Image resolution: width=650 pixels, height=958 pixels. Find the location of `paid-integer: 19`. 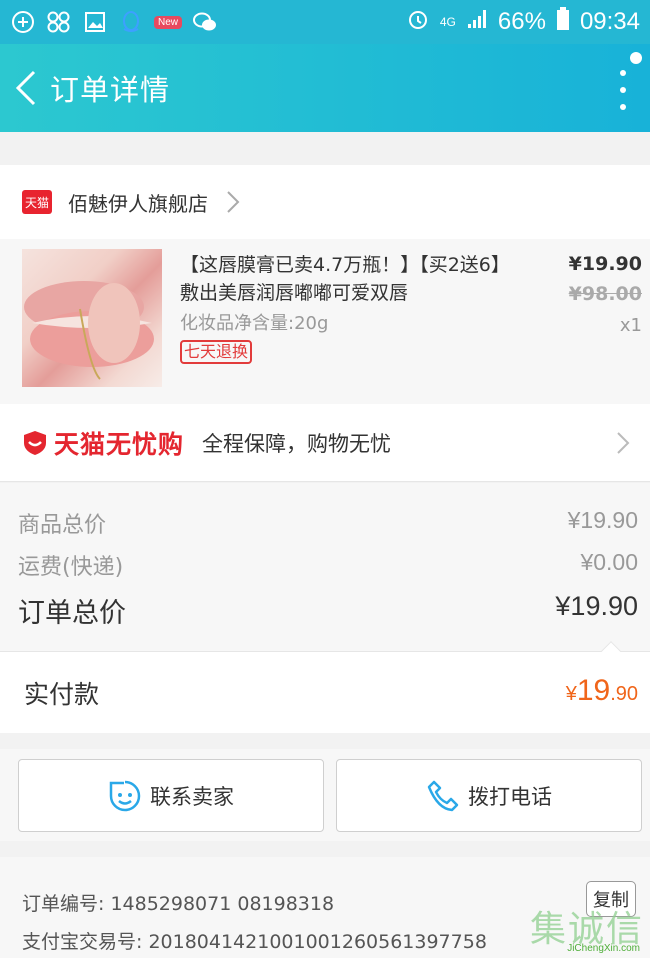

paid-integer: 19 is located at coordinates (593, 690).